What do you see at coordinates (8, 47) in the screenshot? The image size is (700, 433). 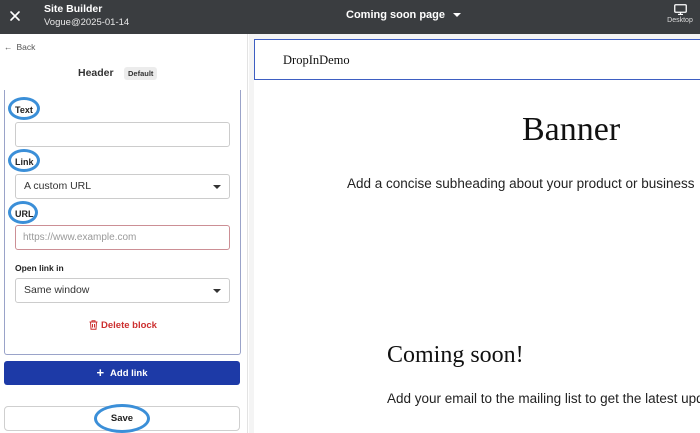 I see `arrow-left-icon: ←` at bounding box center [8, 47].